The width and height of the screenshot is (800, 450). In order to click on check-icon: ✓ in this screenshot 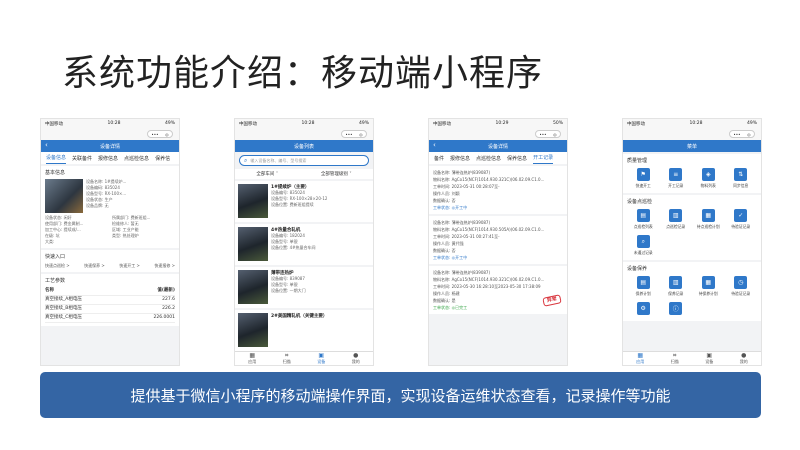, I will do `click(741, 215)`.